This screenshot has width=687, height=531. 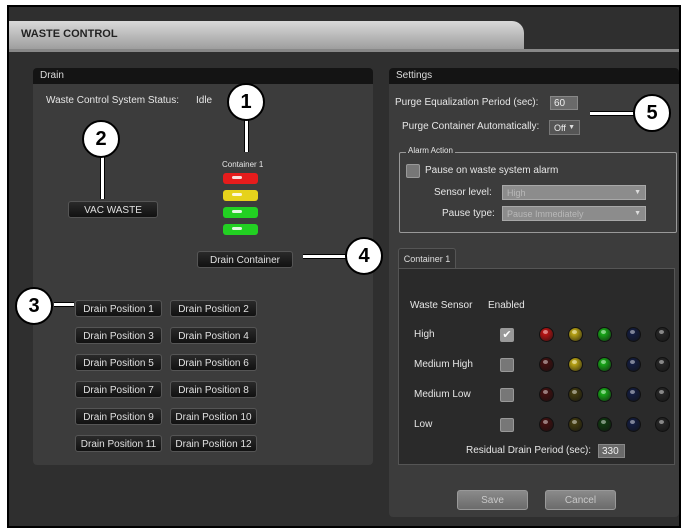 I want to click on drain-position-button: Drain Position 11, so click(x=118, y=443).